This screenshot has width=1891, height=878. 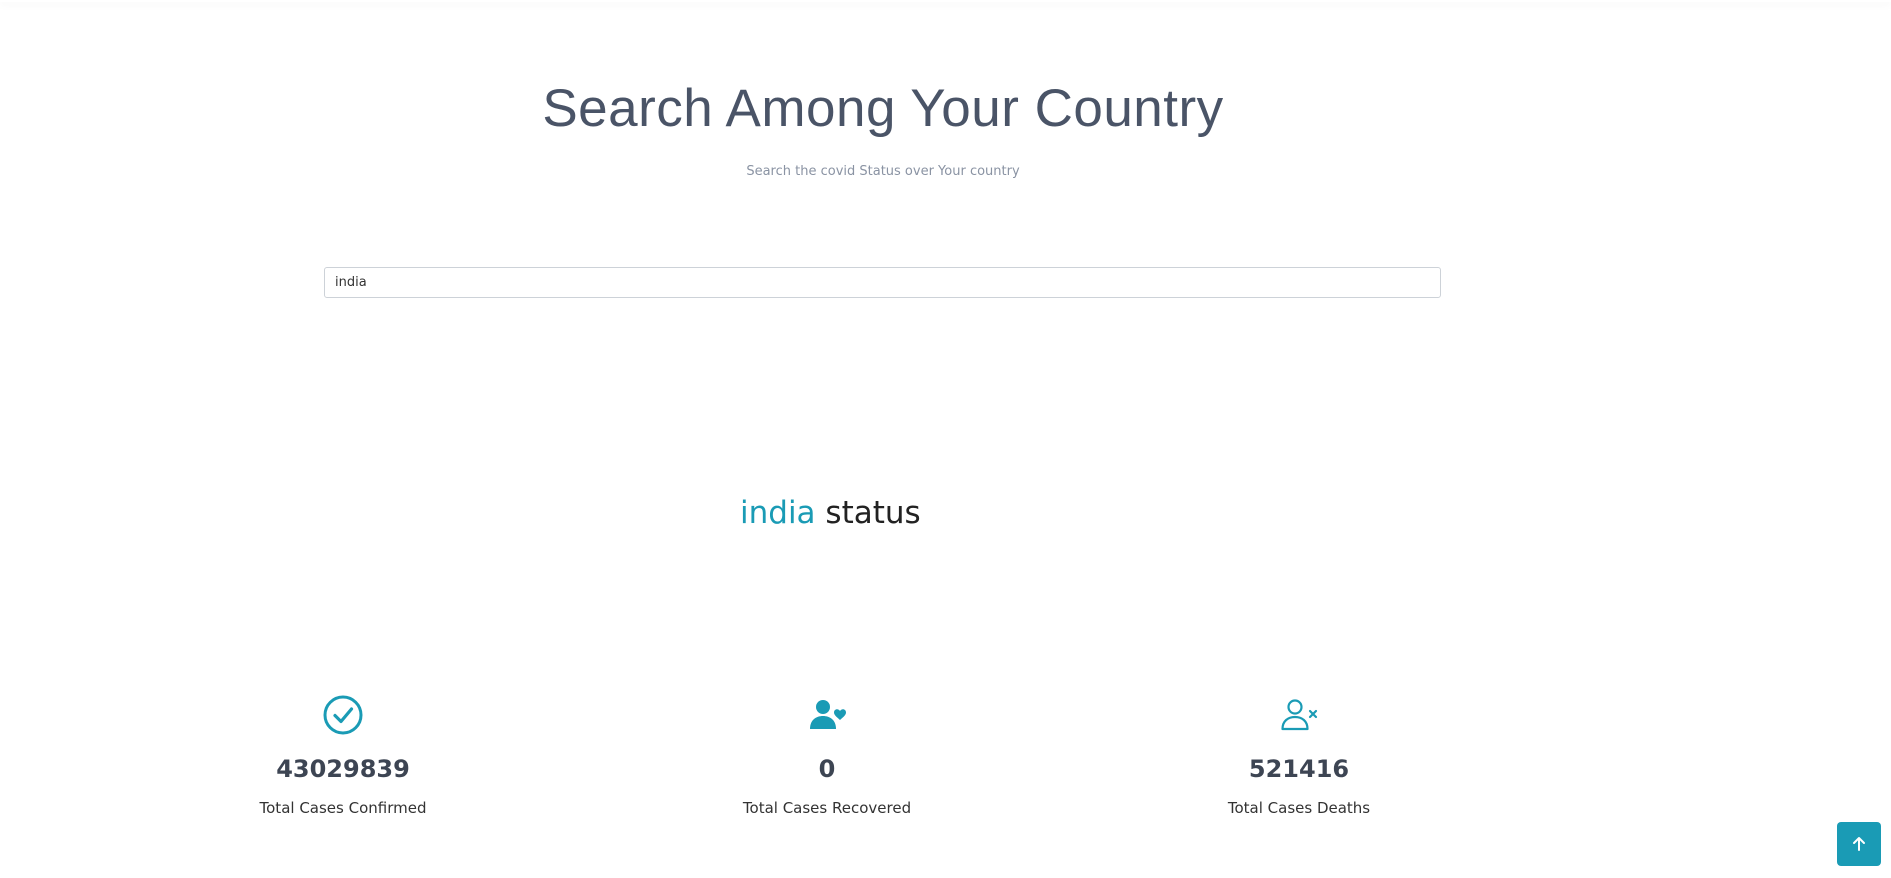 I want to click on person-heart-icon, so click(x=828, y=714).